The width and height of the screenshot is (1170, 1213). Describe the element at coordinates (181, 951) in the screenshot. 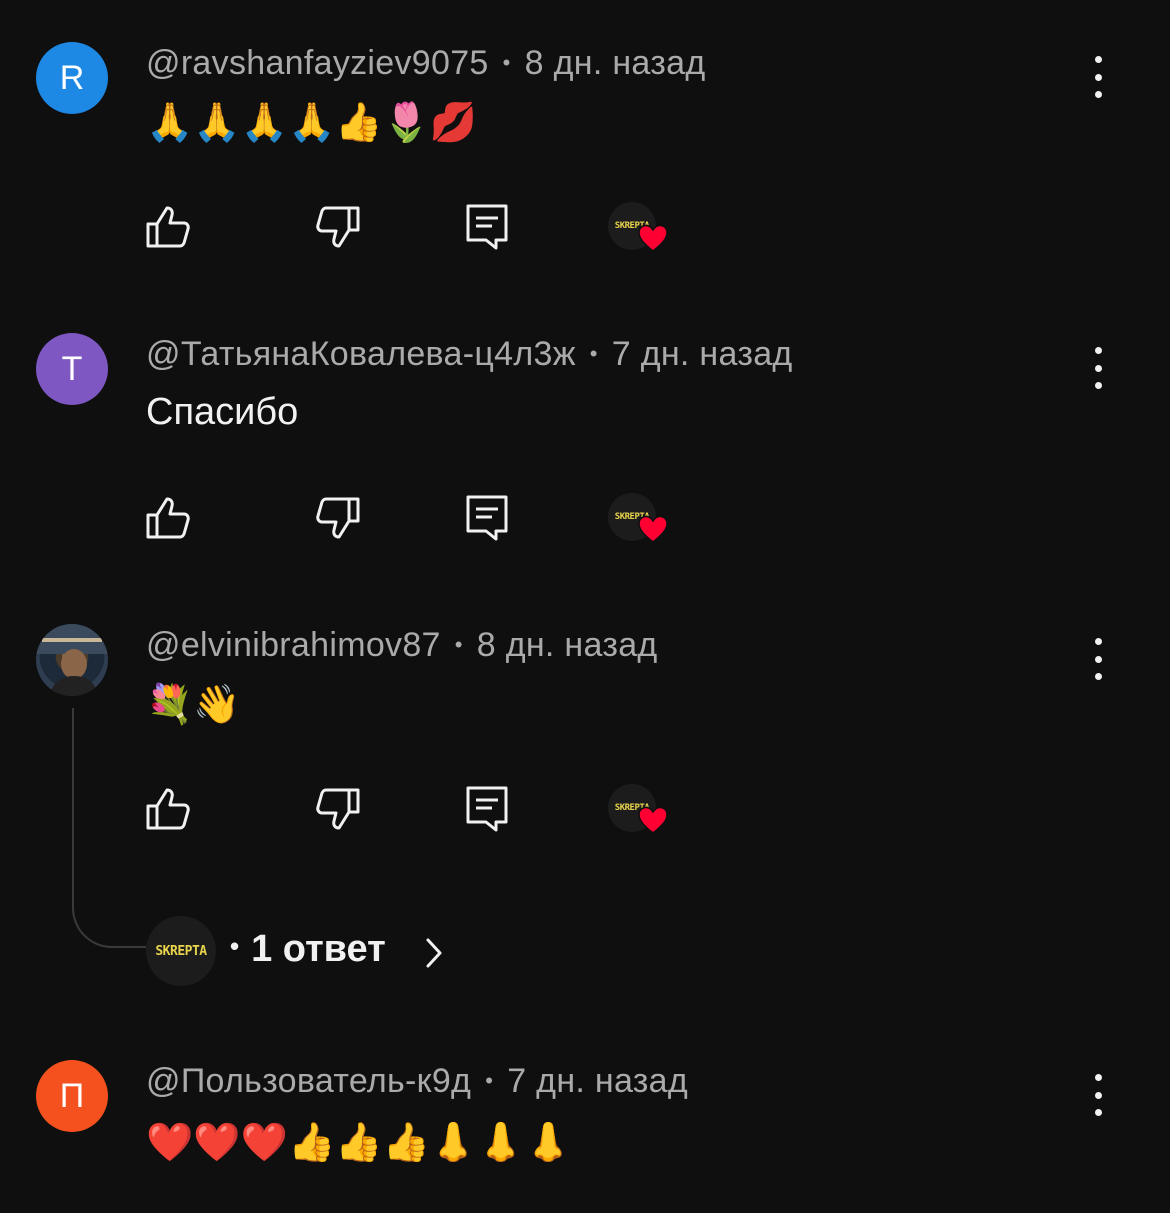

I see `channel-avatar: SKREPTA` at that location.